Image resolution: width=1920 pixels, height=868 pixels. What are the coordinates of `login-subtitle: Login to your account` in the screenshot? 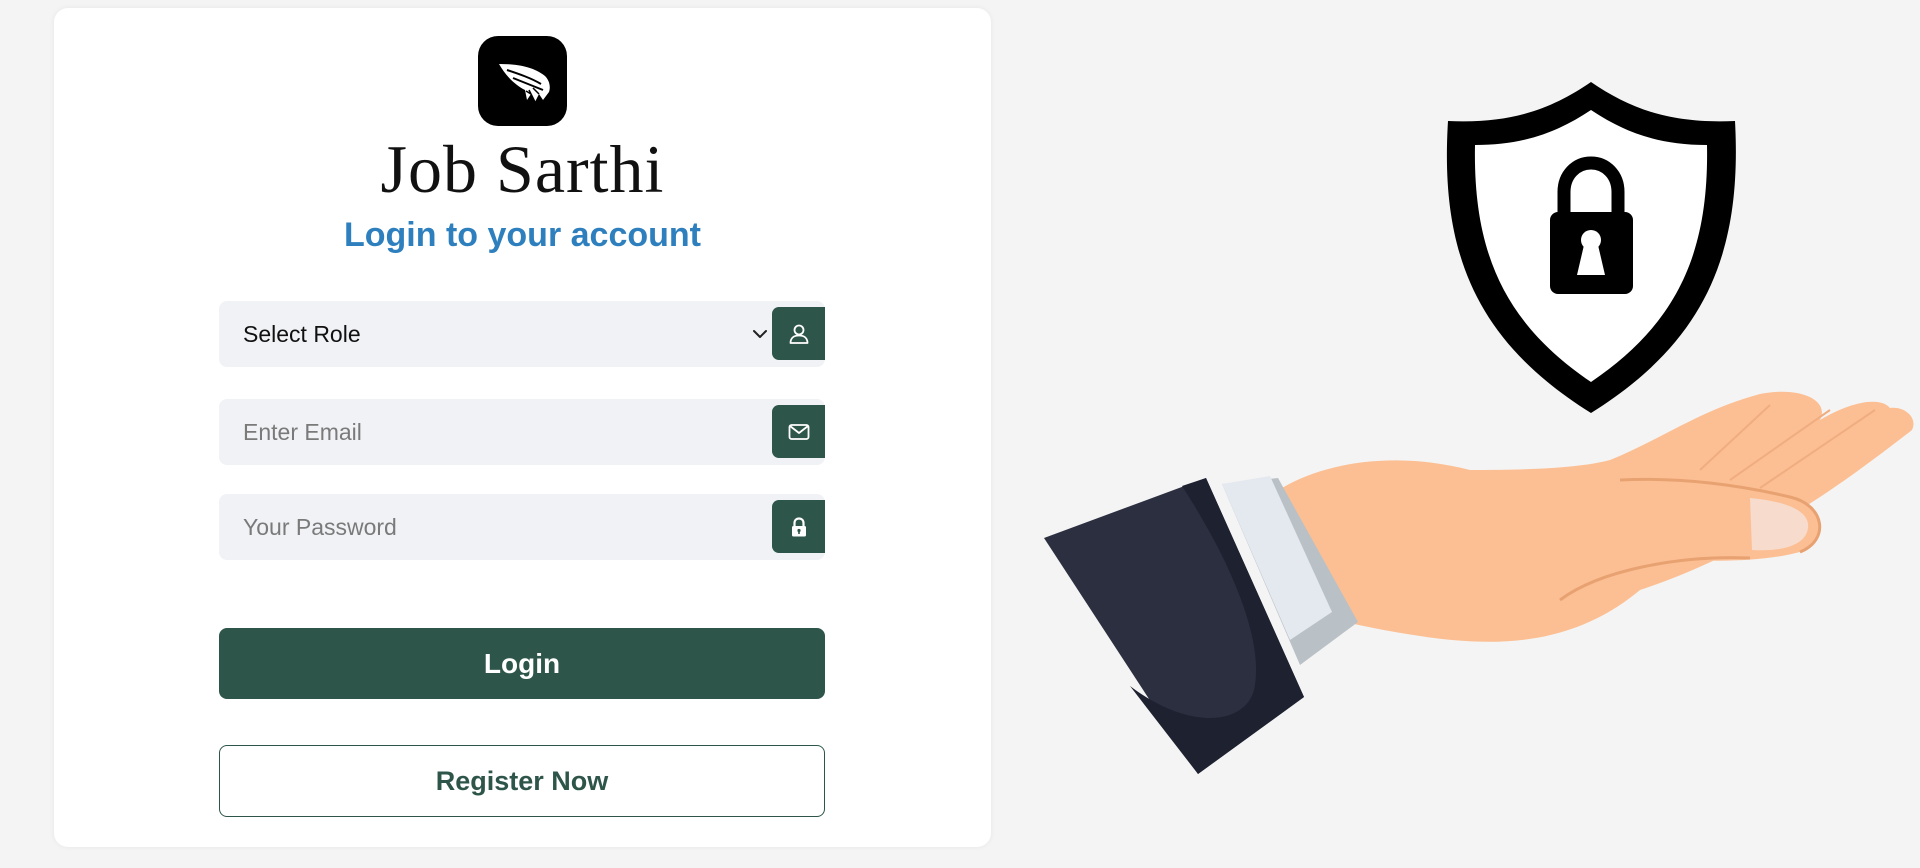 It's located at (522, 235).